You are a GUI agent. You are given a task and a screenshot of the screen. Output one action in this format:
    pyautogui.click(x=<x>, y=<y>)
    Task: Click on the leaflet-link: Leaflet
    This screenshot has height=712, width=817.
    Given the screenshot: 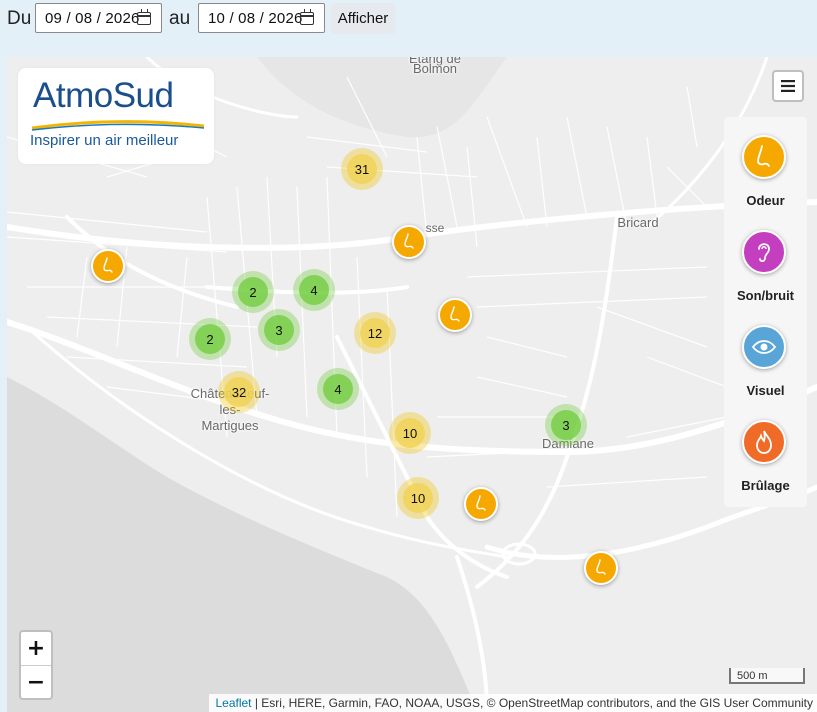 What is the action you would take?
    pyautogui.click(x=233, y=703)
    